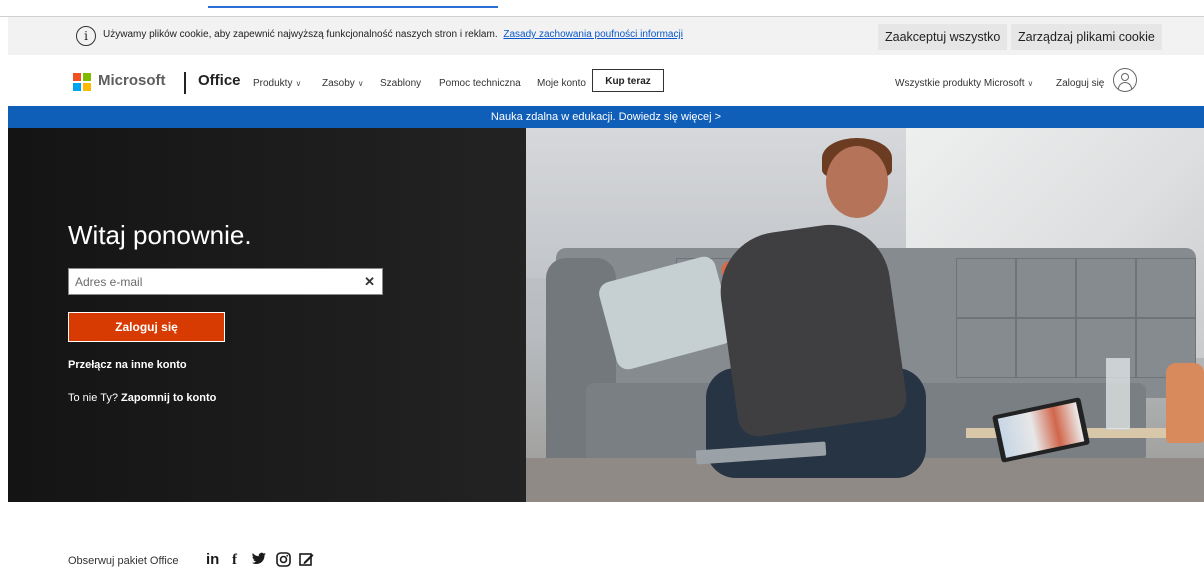 The height and width of the screenshot is (575, 1204). Describe the element at coordinates (1080, 83) in the screenshot. I see `signin-link: Zaloguj się` at that location.